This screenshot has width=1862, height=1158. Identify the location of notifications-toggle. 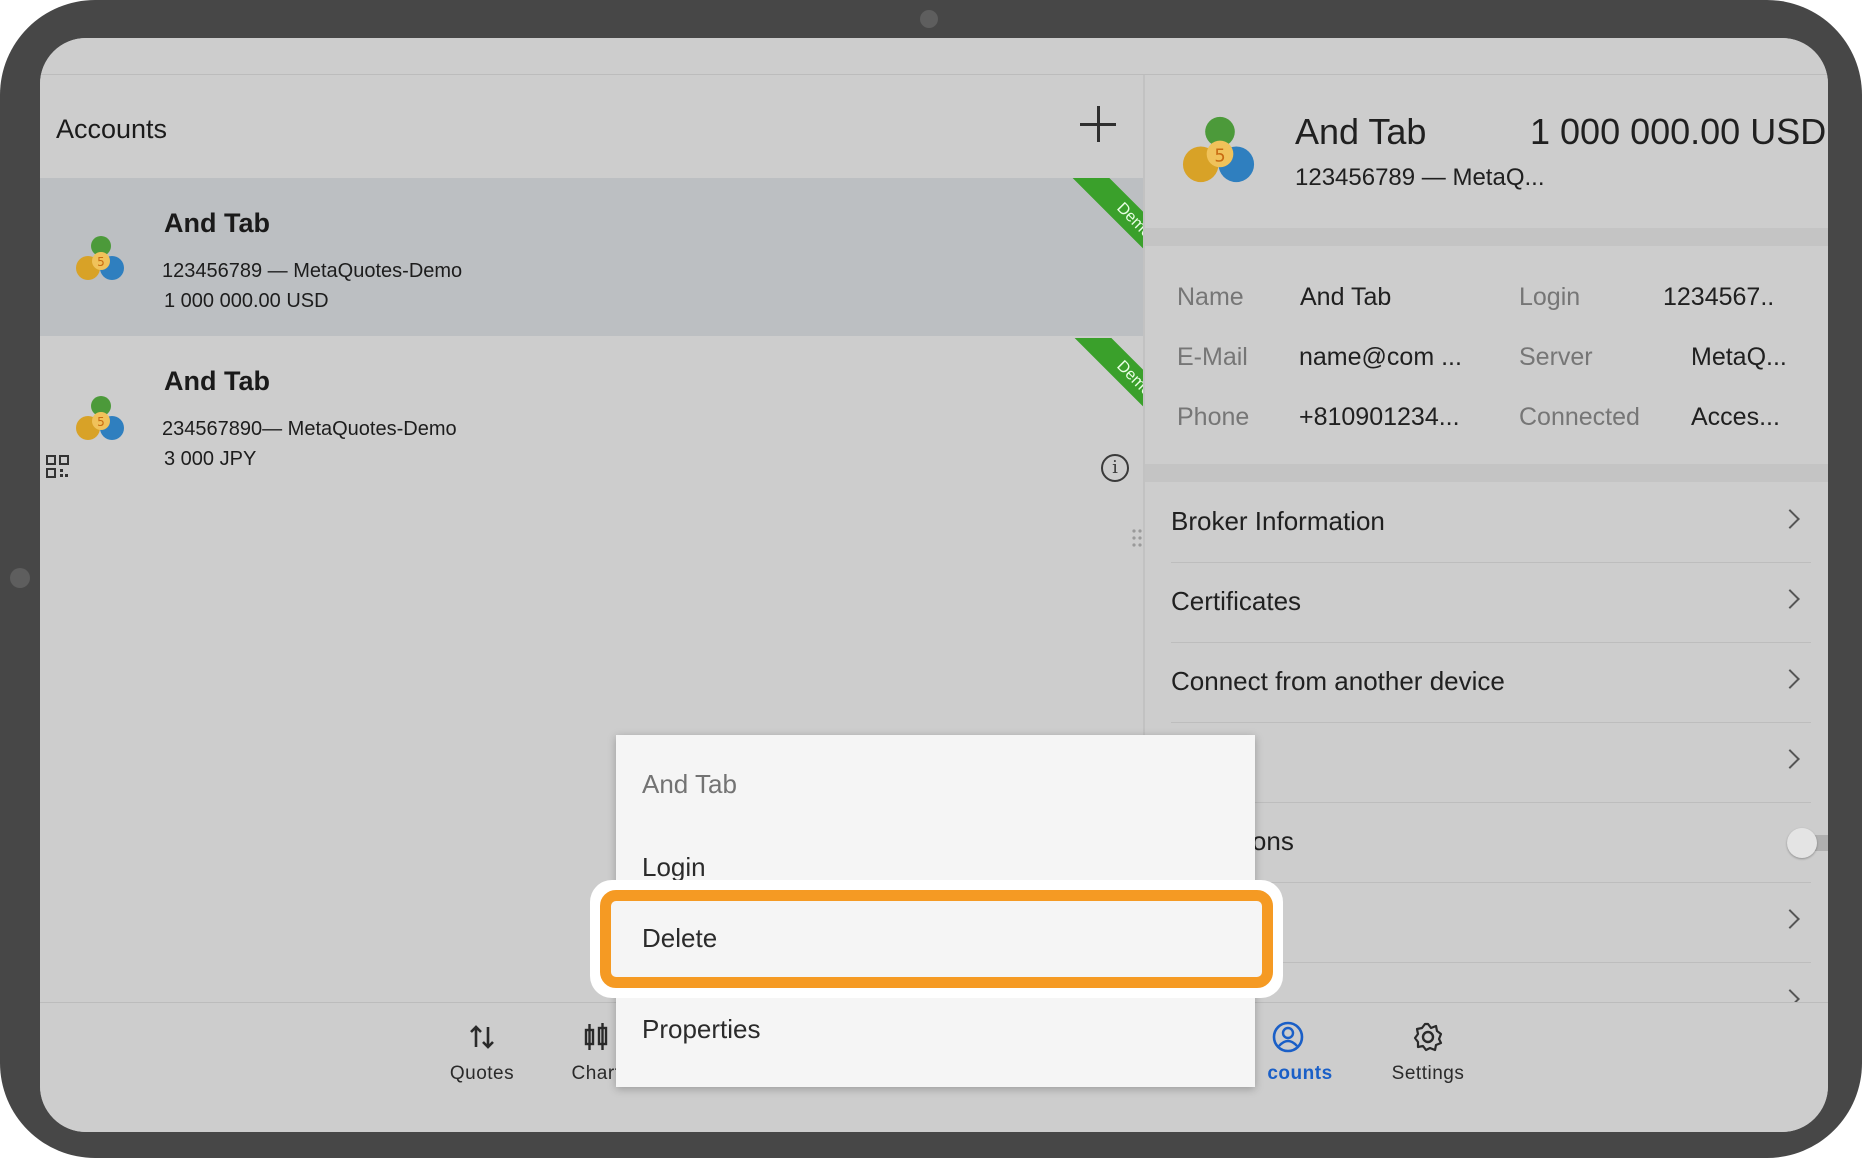
(1807, 843).